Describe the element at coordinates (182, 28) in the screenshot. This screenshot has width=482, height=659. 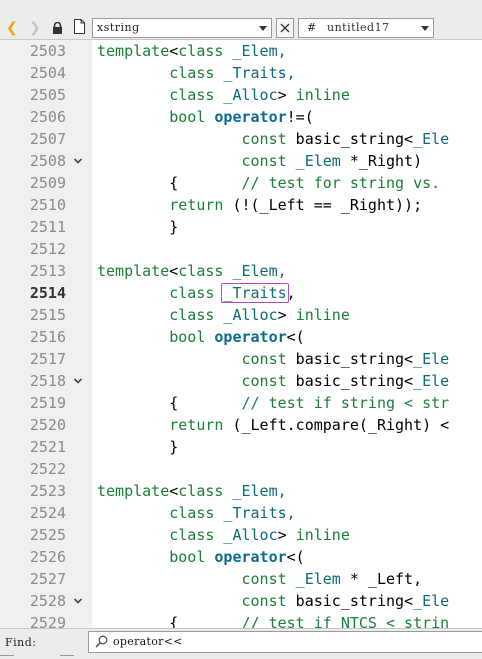
I see `file-selector: xstring` at that location.